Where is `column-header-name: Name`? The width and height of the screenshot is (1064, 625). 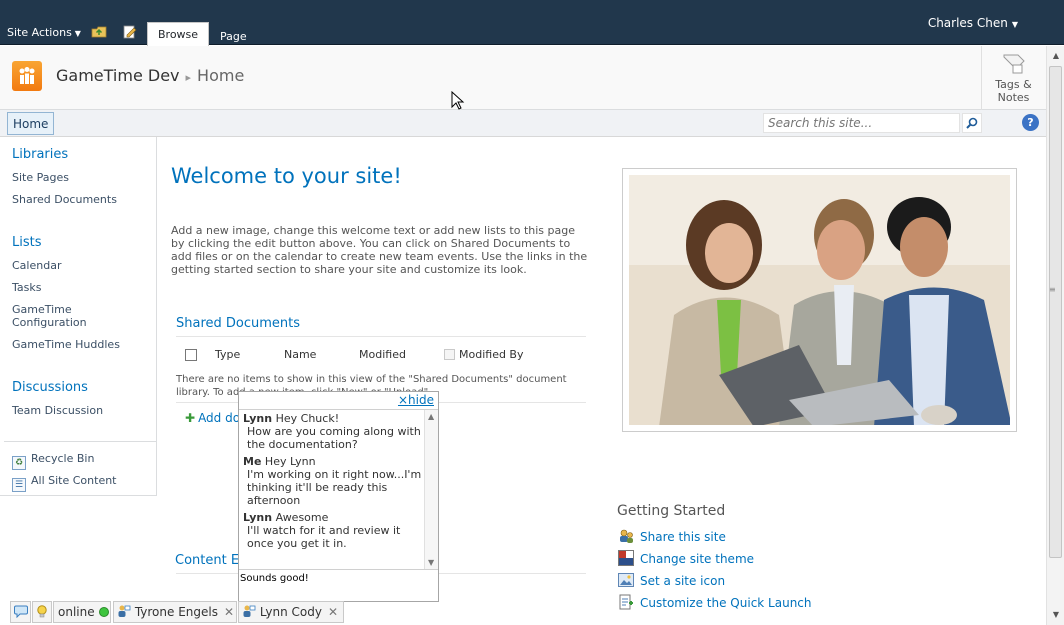 column-header-name: Name is located at coordinates (300, 354).